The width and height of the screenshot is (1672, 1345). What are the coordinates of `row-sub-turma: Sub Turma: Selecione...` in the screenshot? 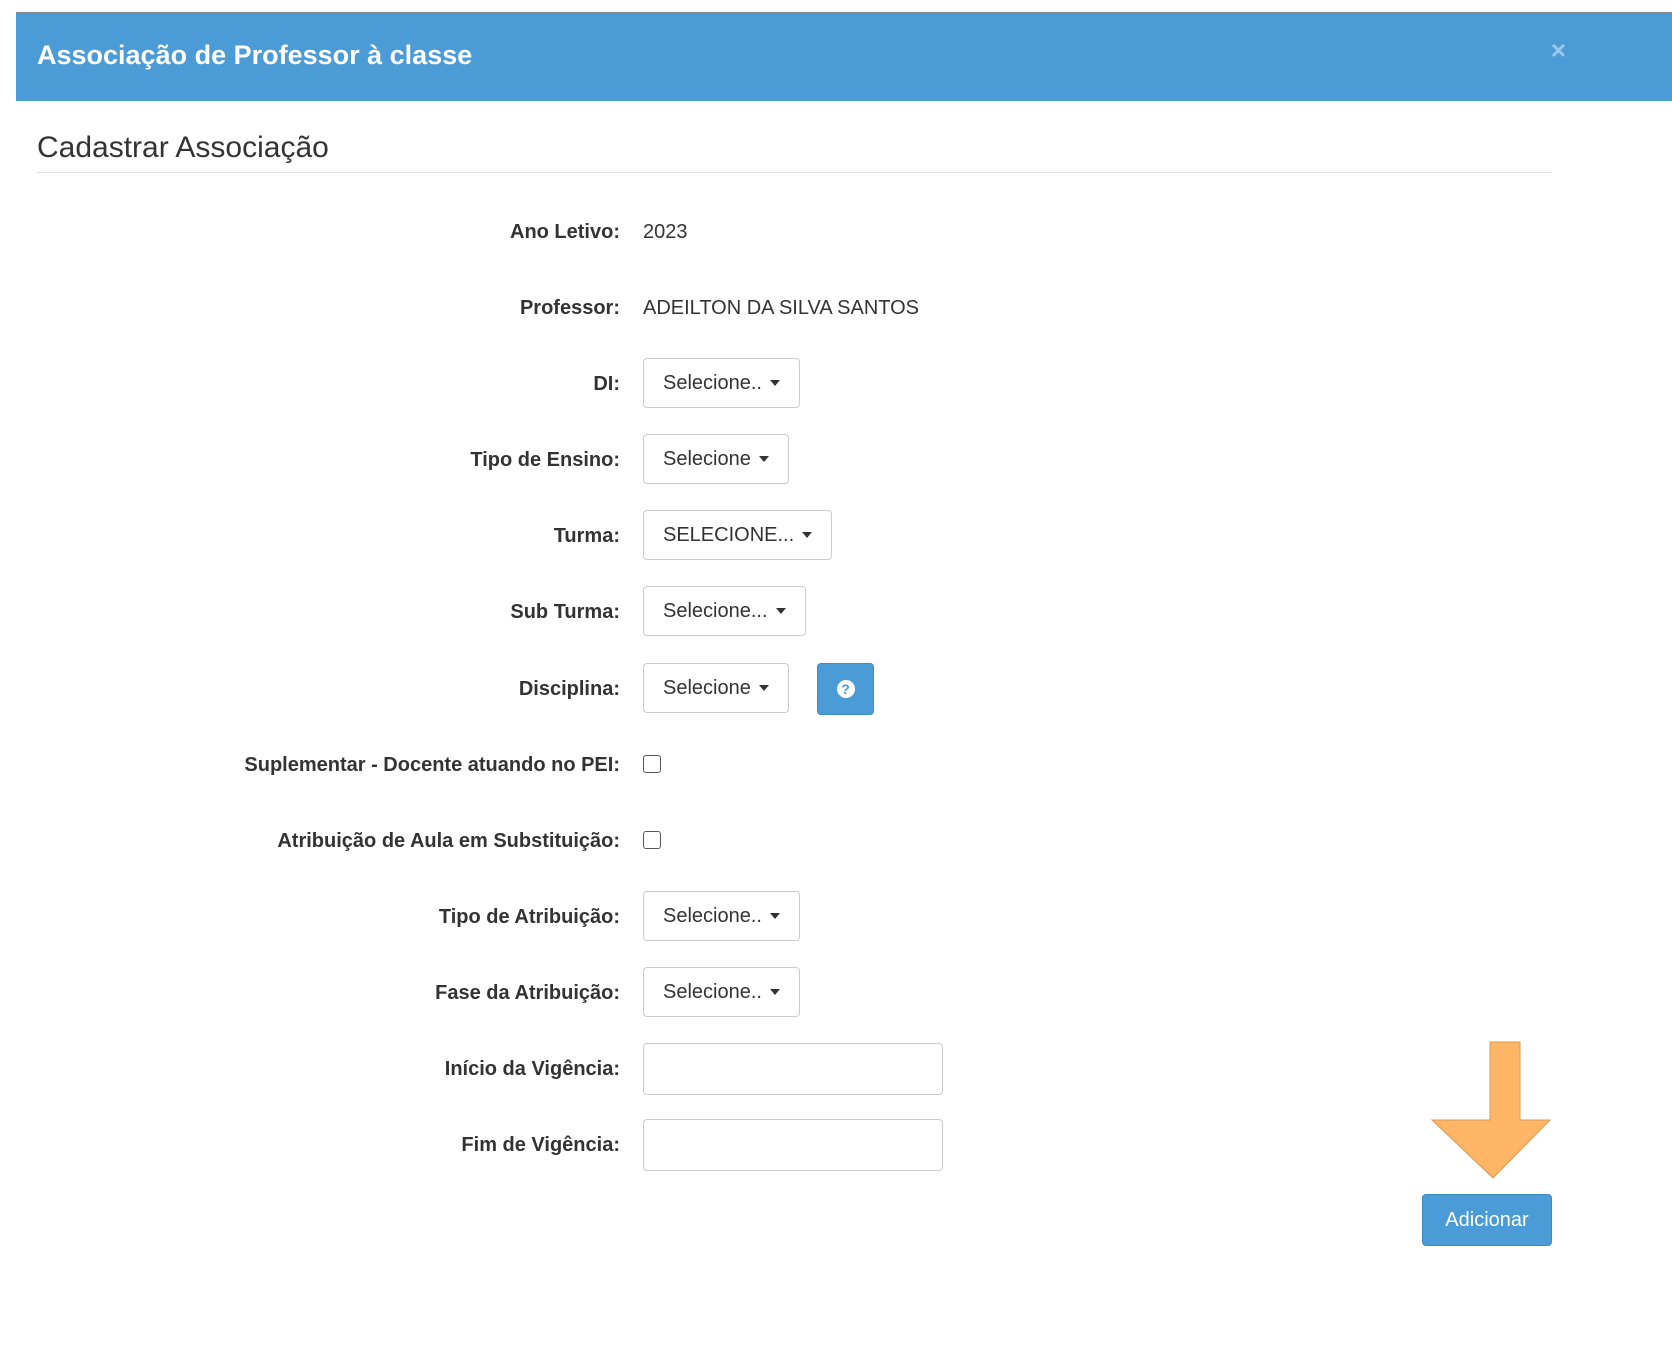 It's located at (836, 611).